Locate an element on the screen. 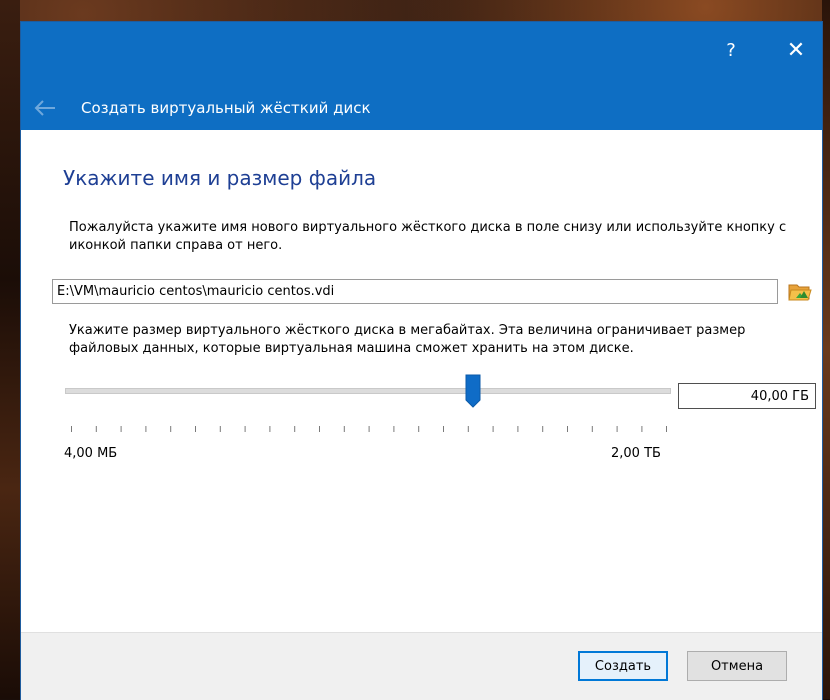  dialog-header: ? ✕ Создать виртуальный жёсткий диск is located at coordinates (421, 76).